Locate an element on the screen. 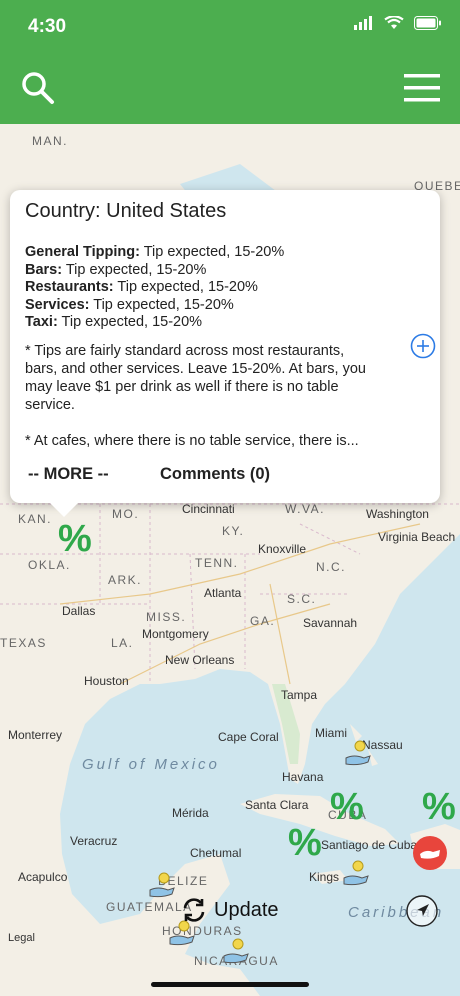 Image resolution: width=460 pixels, height=996 pixels. city-washington: Washington is located at coordinates (397, 514).